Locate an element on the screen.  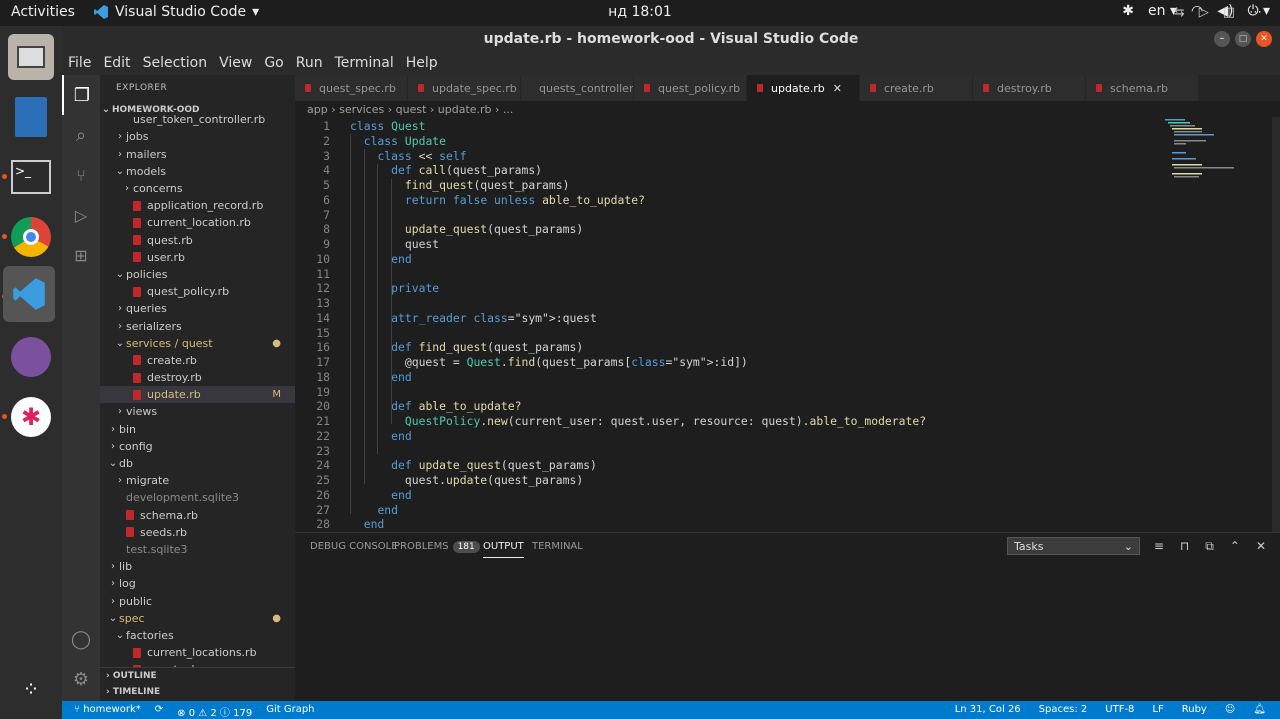
tree-item: test.sqlite3 is located at coordinates (197, 549).